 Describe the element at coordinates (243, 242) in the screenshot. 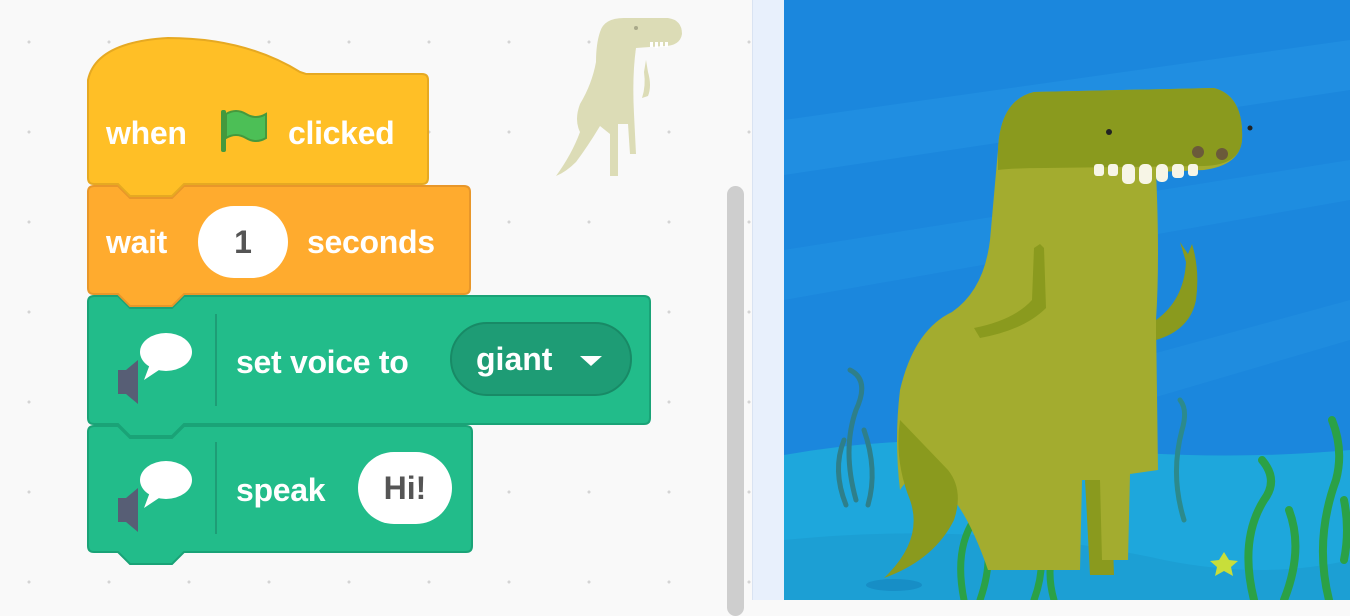

I see `wait-seconds-input: 1` at that location.